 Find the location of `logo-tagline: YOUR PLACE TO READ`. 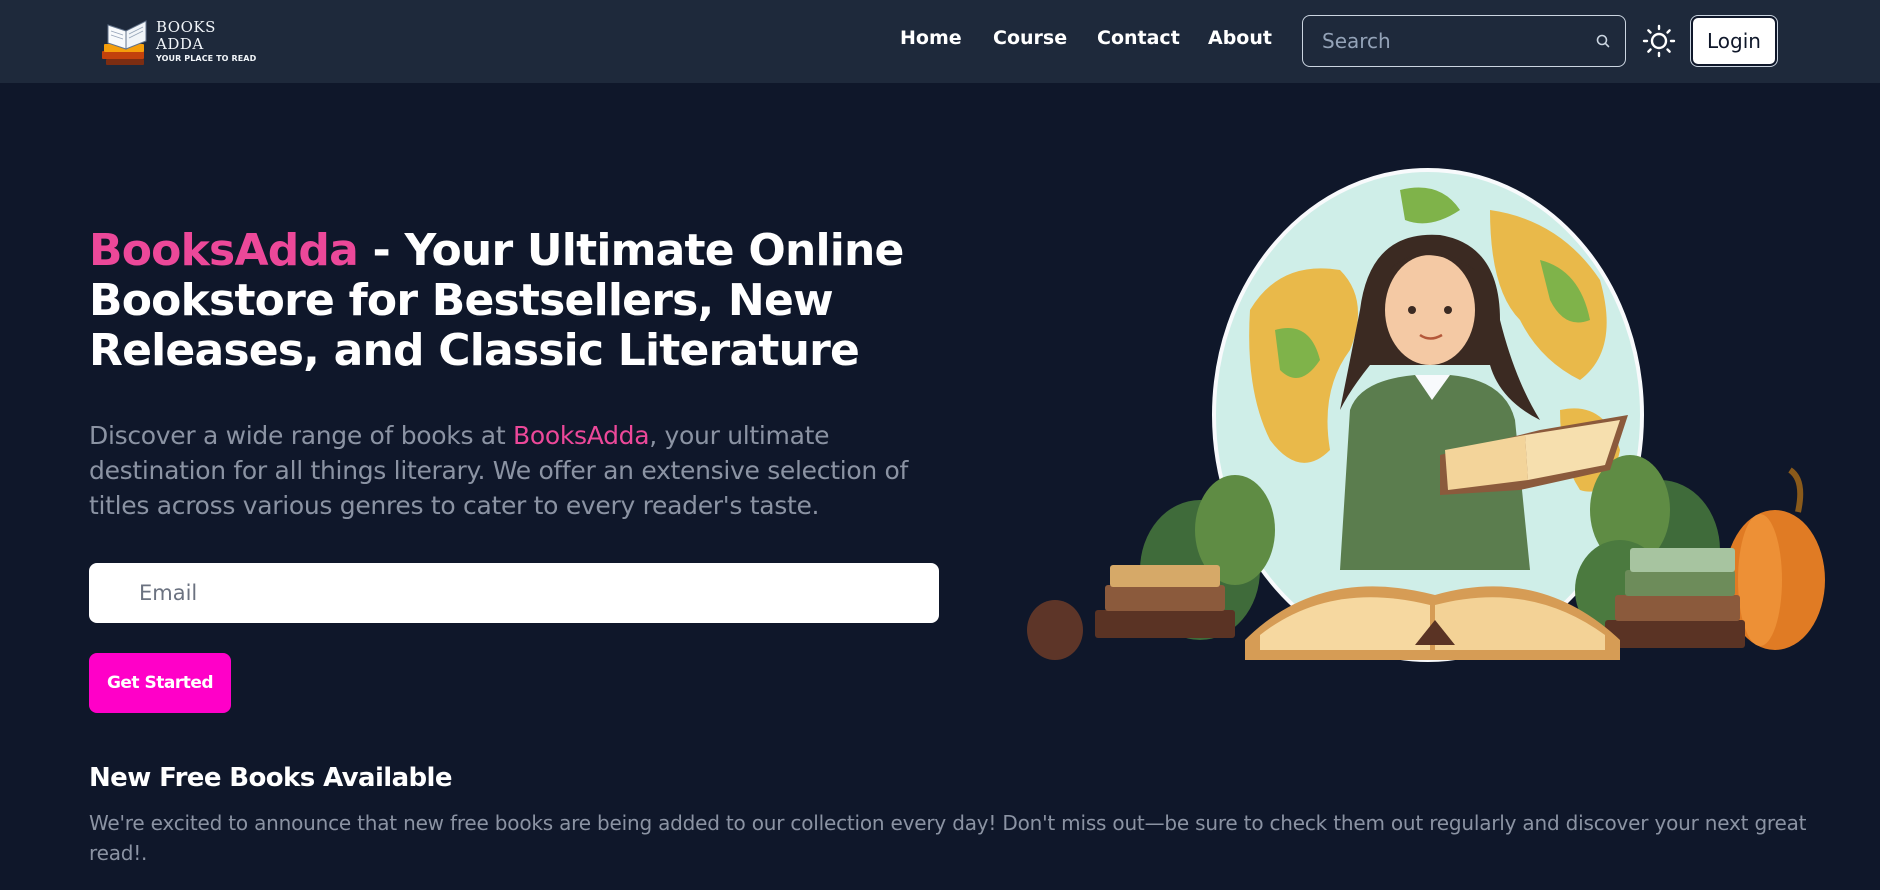

logo-tagline: YOUR PLACE TO READ is located at coordinates (206, 58).